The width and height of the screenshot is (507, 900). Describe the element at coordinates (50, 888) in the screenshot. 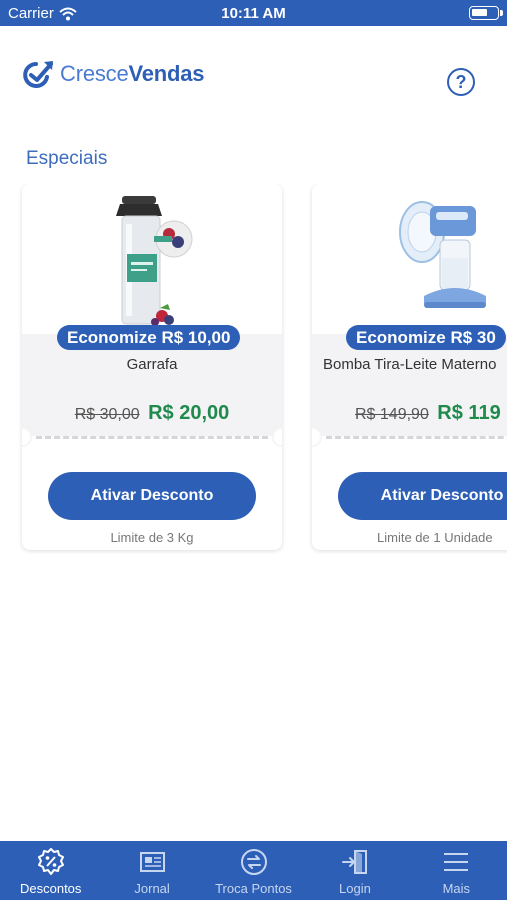

I see `tab-label: Descontos` at that location.